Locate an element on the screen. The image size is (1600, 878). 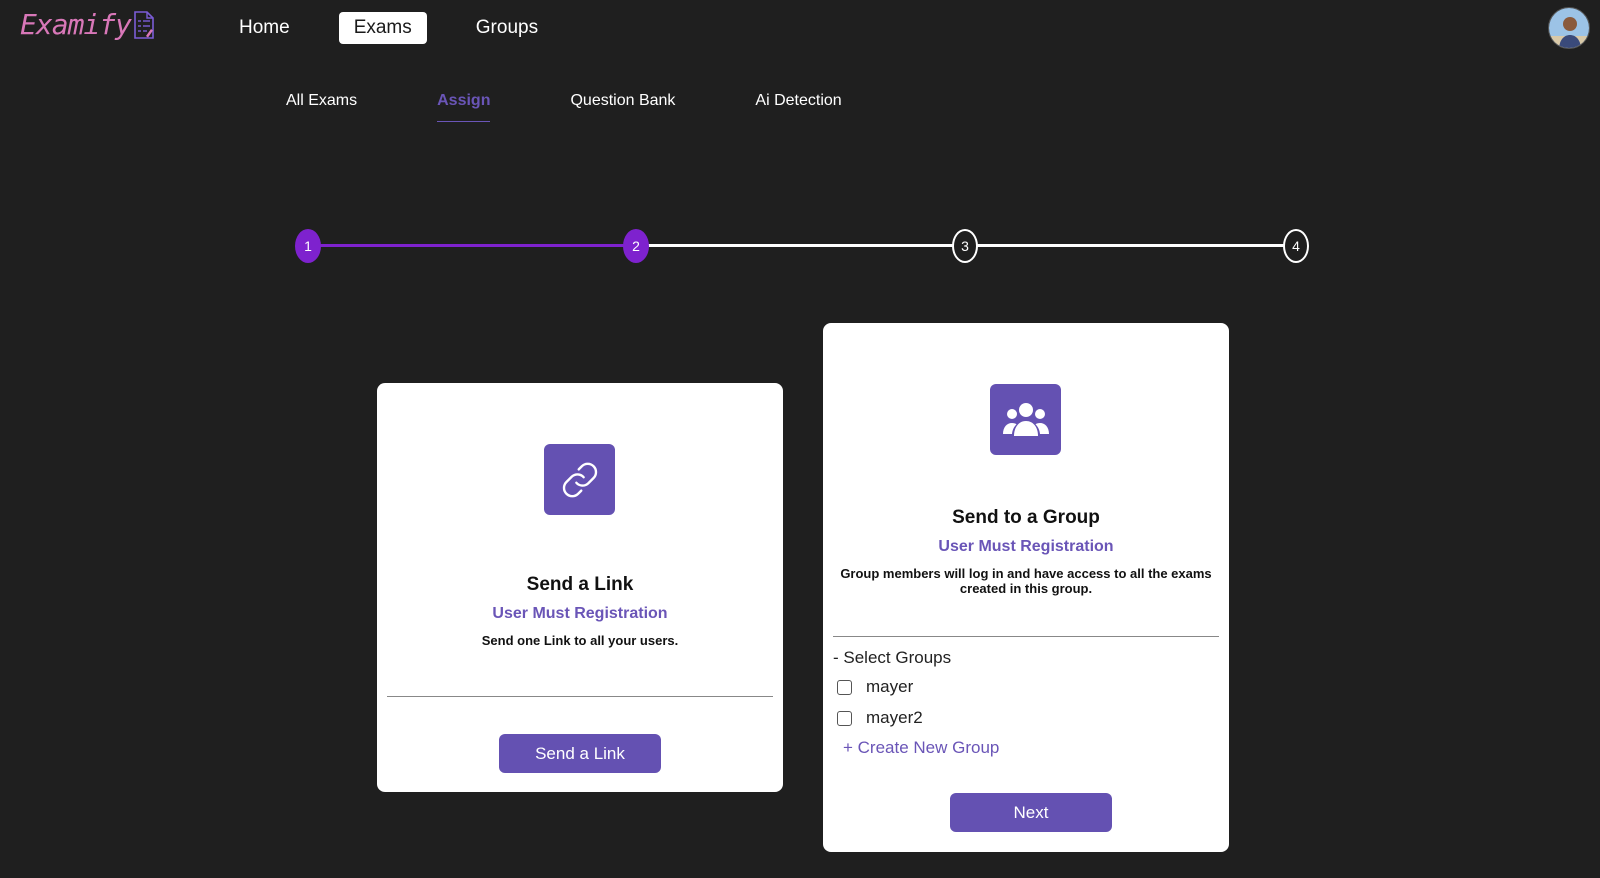
top-navigation: Home Exams Groups is located at coordinates (388, 28).